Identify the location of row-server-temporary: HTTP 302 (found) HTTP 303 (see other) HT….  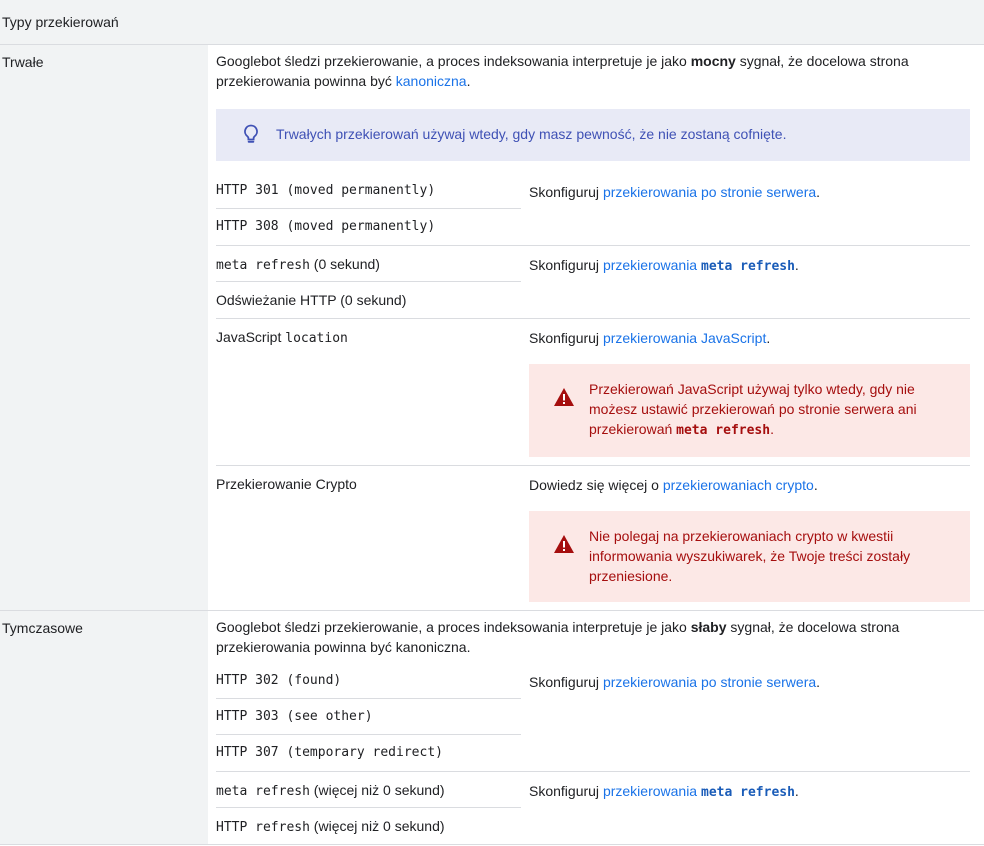
(593, 717).